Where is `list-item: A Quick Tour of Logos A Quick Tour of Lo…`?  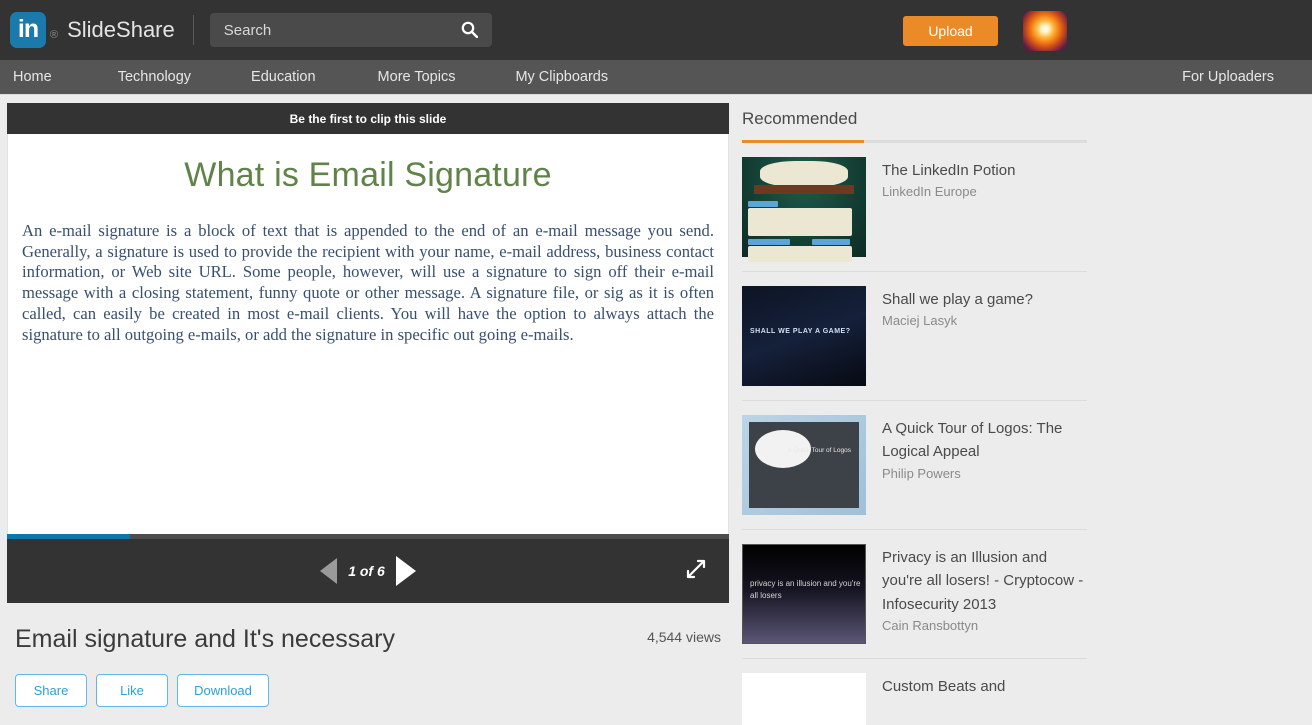
list-item: A Quick Tour of Logos A Quick Tour of Lo… is located at coordinates (914, 465).